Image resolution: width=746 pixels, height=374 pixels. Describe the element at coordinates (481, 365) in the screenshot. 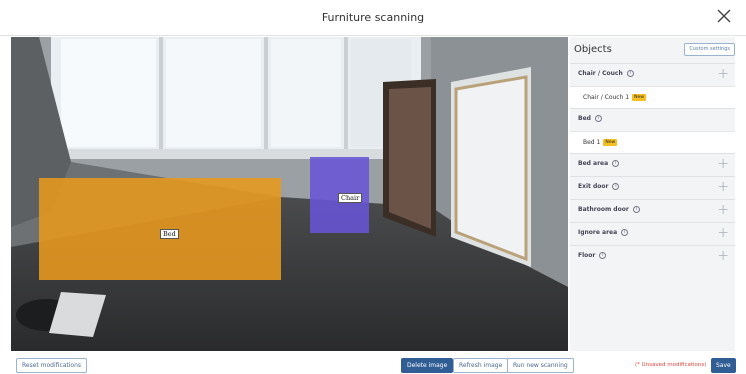

I see `refresh-image-button: Refresh image` at that location.